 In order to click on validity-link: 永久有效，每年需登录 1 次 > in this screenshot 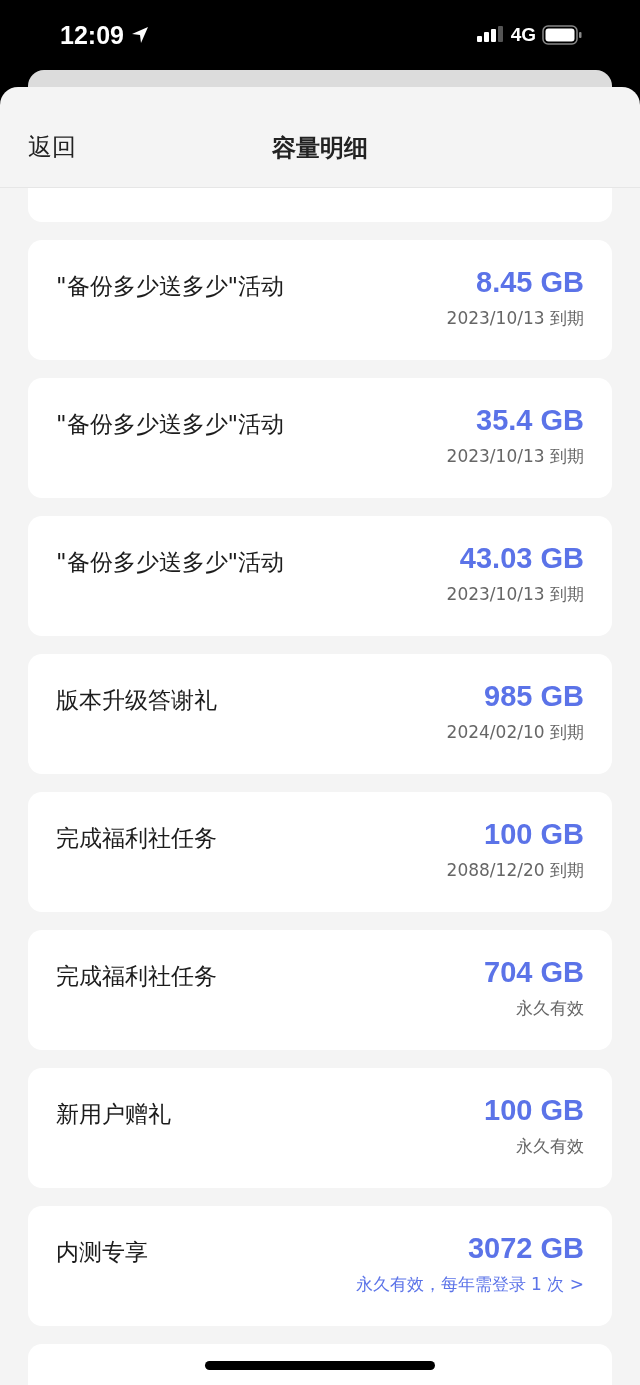, I will do `click(469, 1284)`.